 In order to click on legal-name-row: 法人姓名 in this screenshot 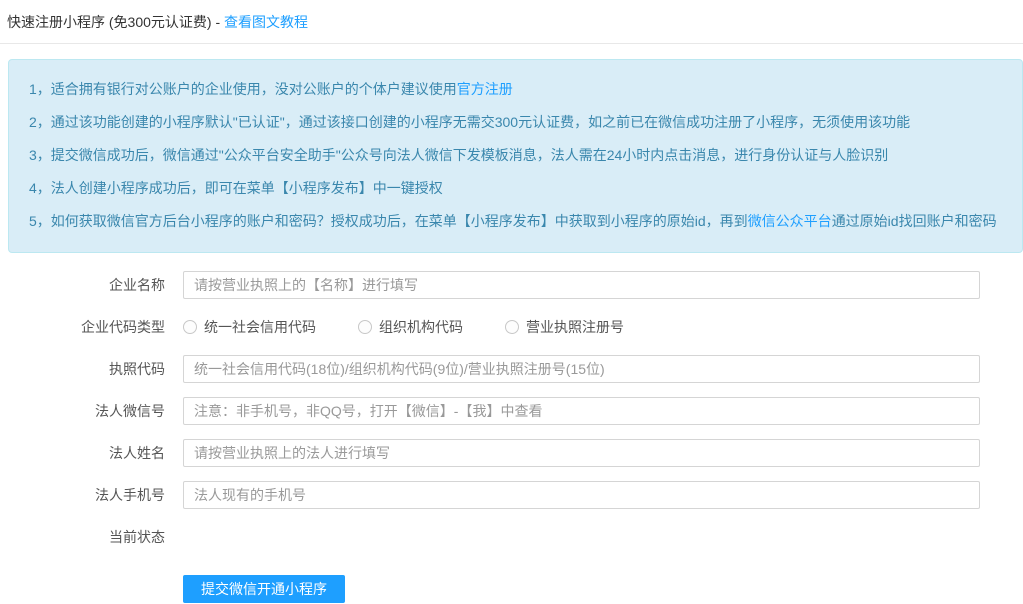, I will do `click(511, 453)`.